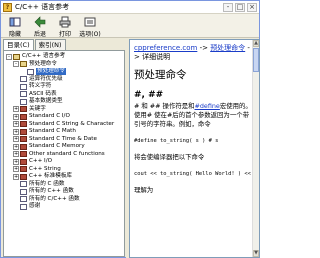  I want to click on scroll-down-icon: ▼, so click(256, 253).